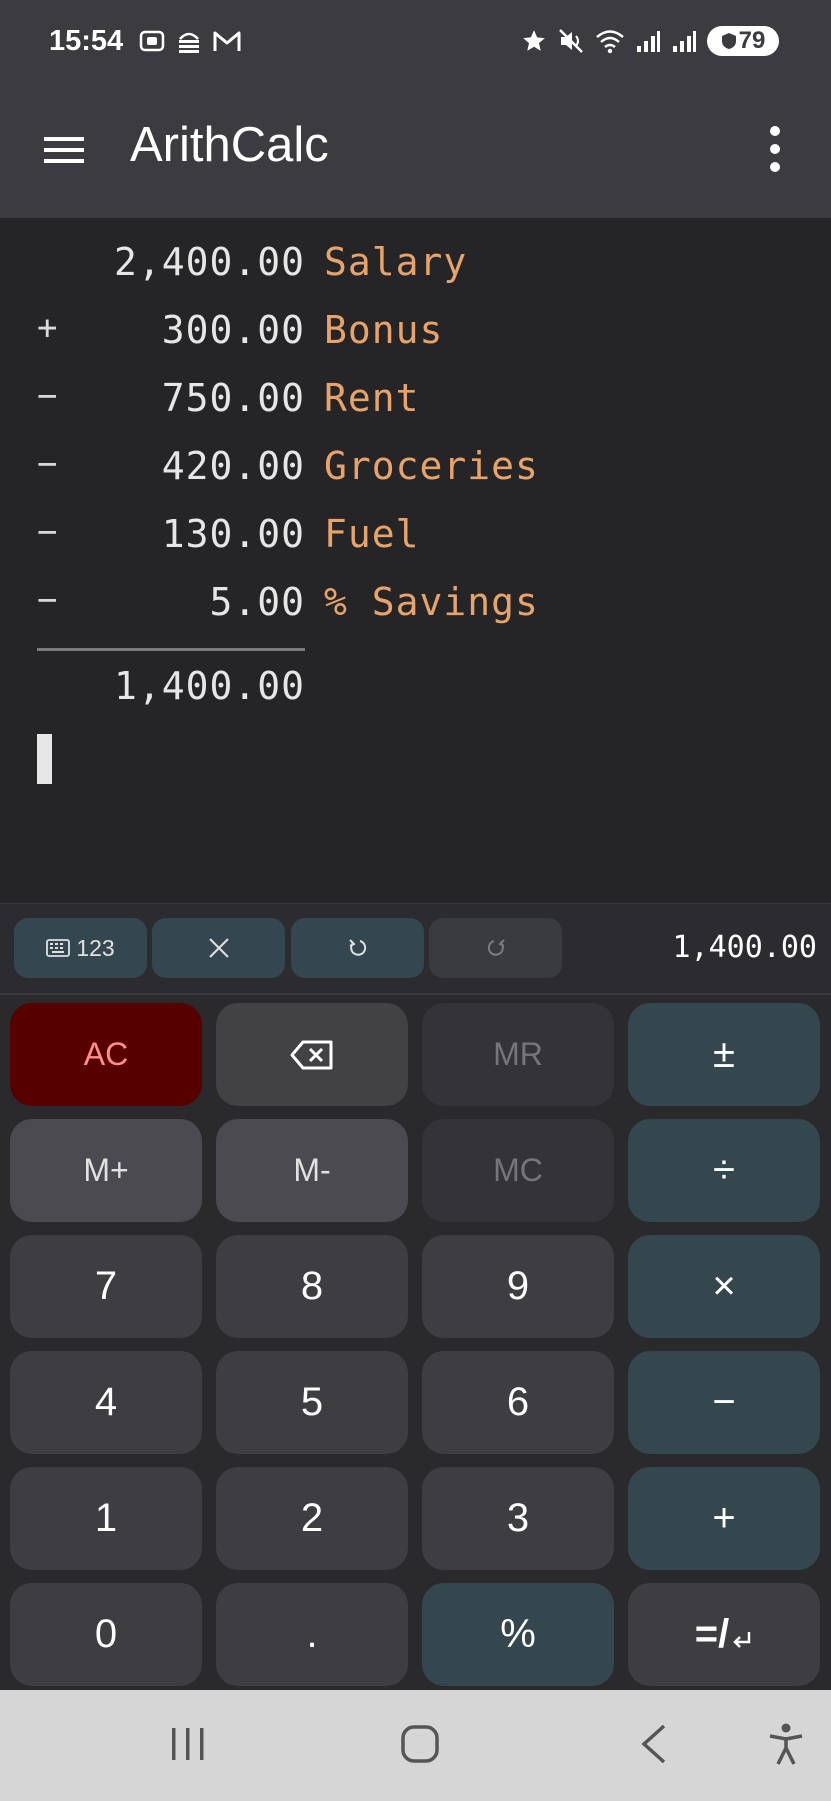  What do you see at coordinates (312, 1170) in the screenshot?
I see `memory-subtract-button: M-` at bounding box center [312, 1170].